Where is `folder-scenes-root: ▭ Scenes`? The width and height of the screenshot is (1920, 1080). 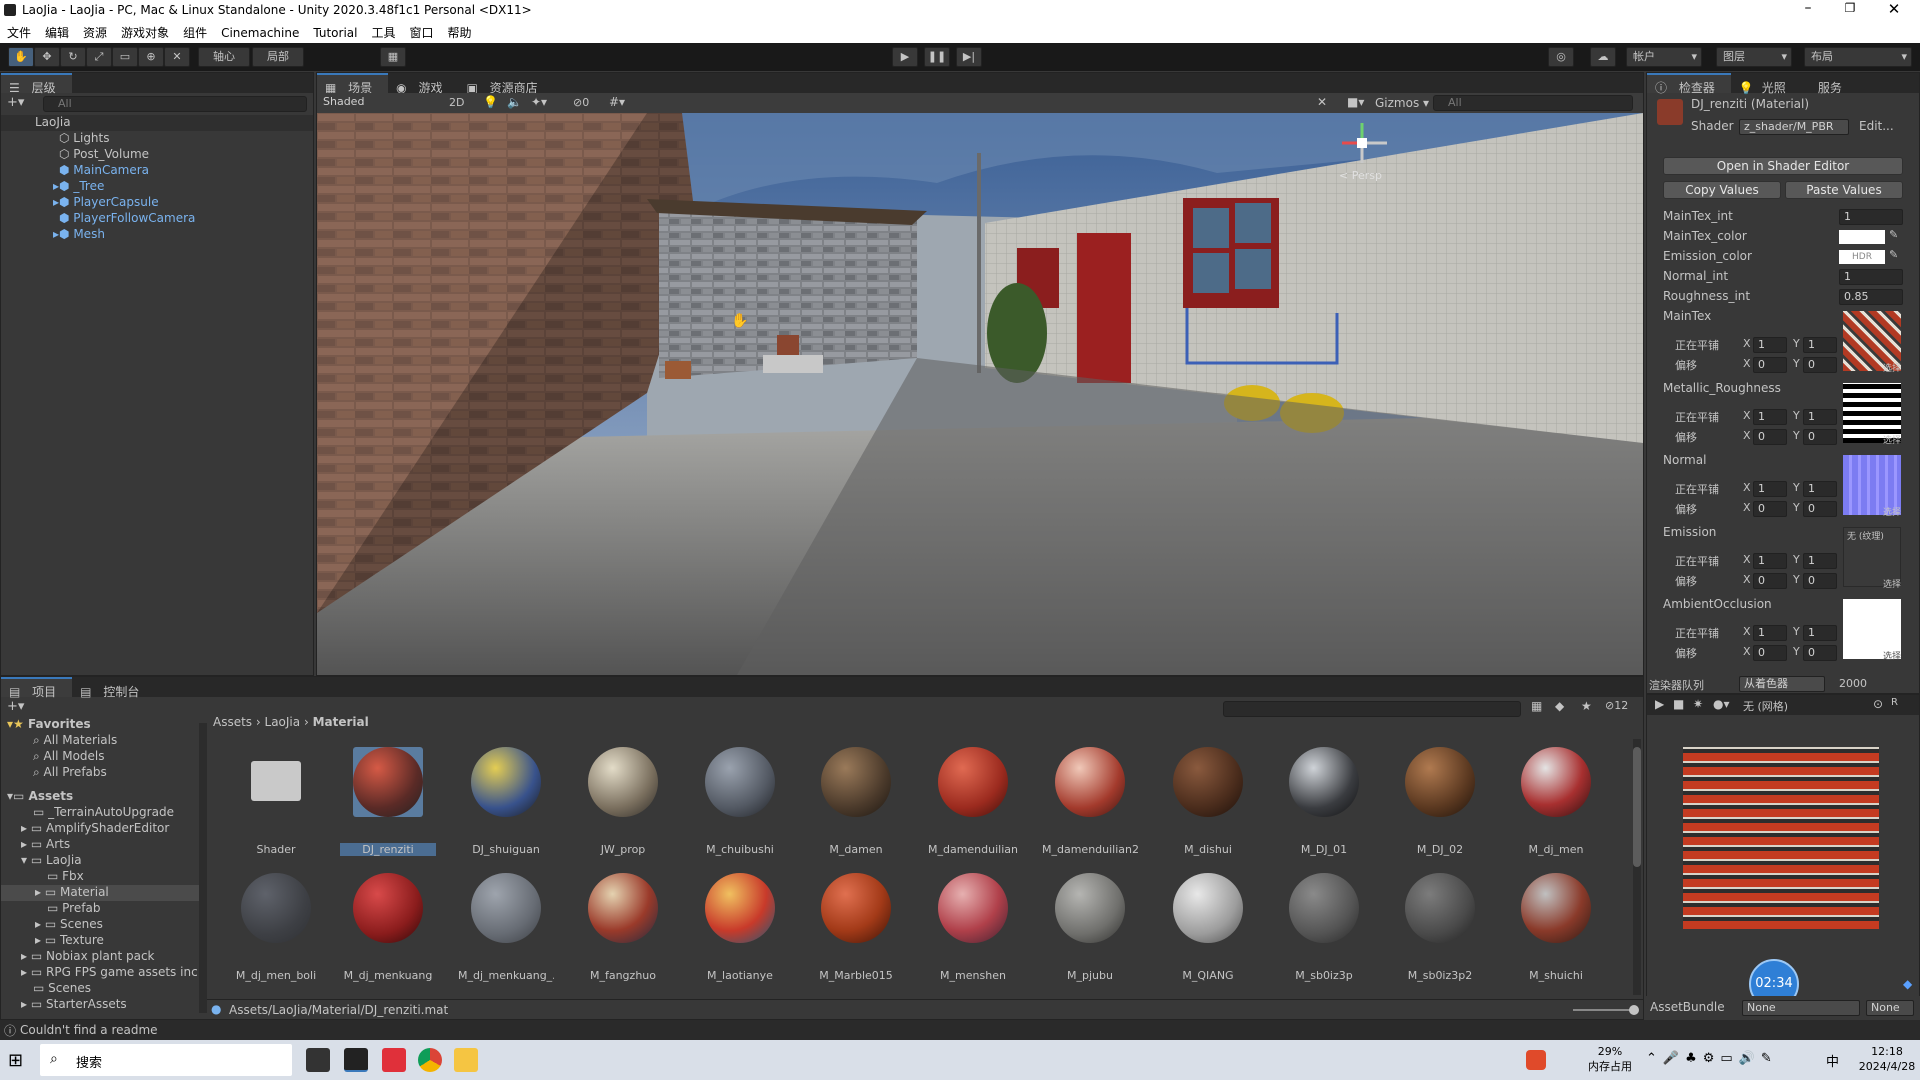
folder-scenes-root: ▭ Scenes is located at coordinates (46, 989).